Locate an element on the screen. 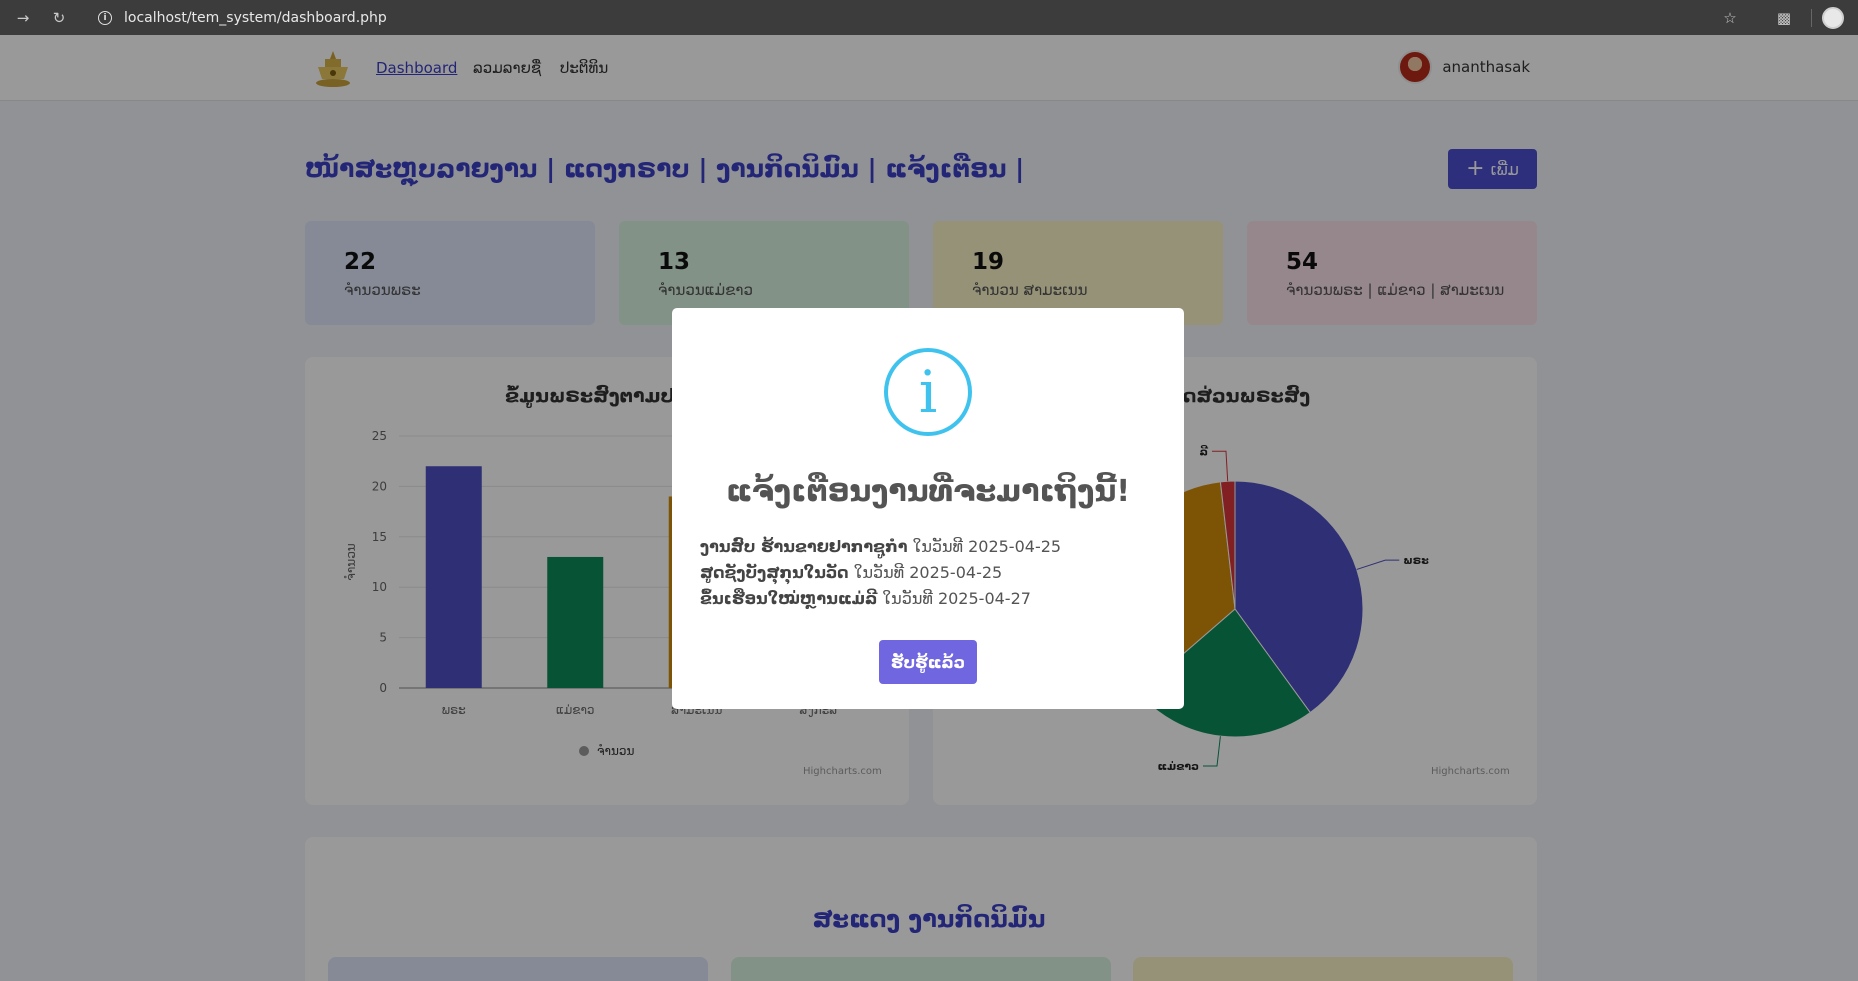  acknowledge-button: ຮັບຮູ້ແລ້ວ is located at coordinates (928, 662).